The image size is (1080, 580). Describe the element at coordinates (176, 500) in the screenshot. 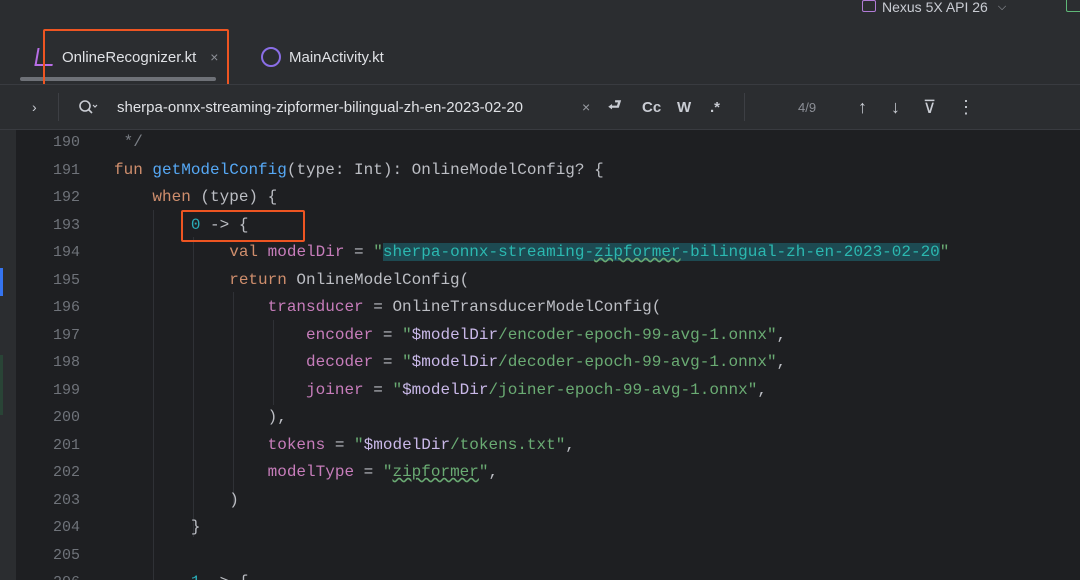

I see `code-line: )` at that location.